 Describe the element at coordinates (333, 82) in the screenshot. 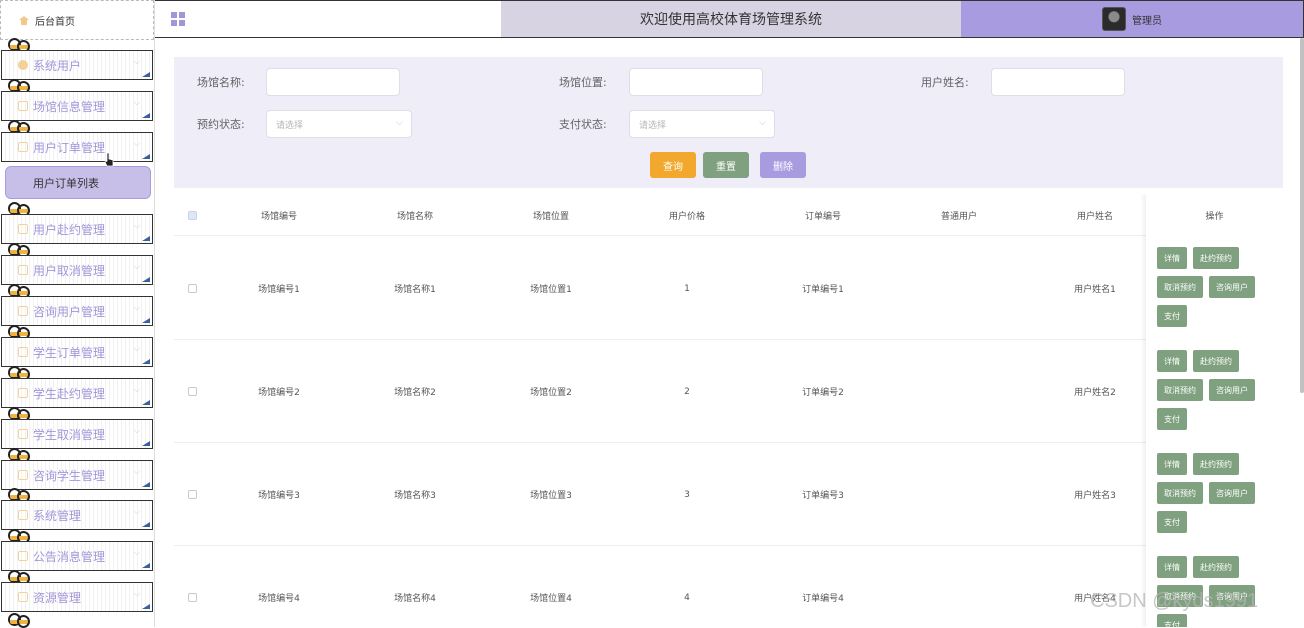

I see `venue-name-input` at that location.